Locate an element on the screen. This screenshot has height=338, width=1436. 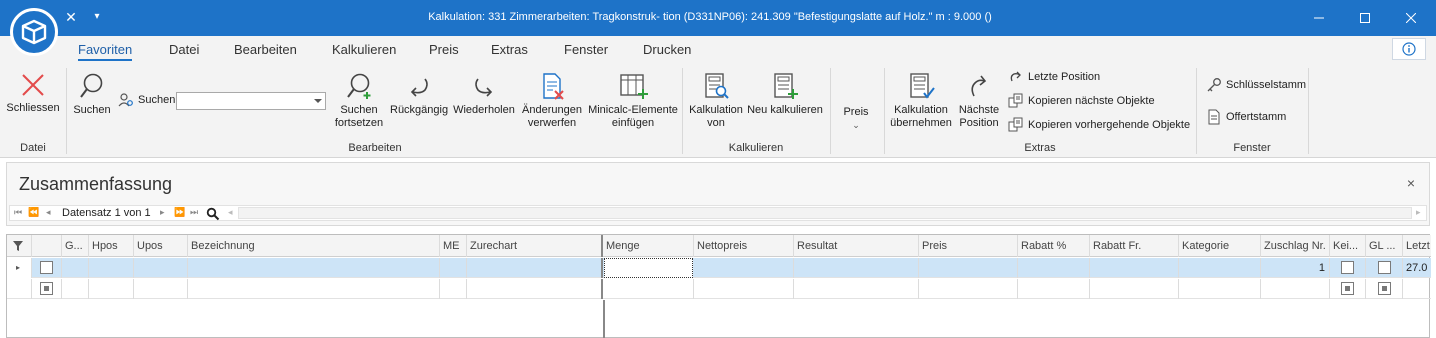
gl-checkbox-indeterminate is located at coordinates (1384, 288).